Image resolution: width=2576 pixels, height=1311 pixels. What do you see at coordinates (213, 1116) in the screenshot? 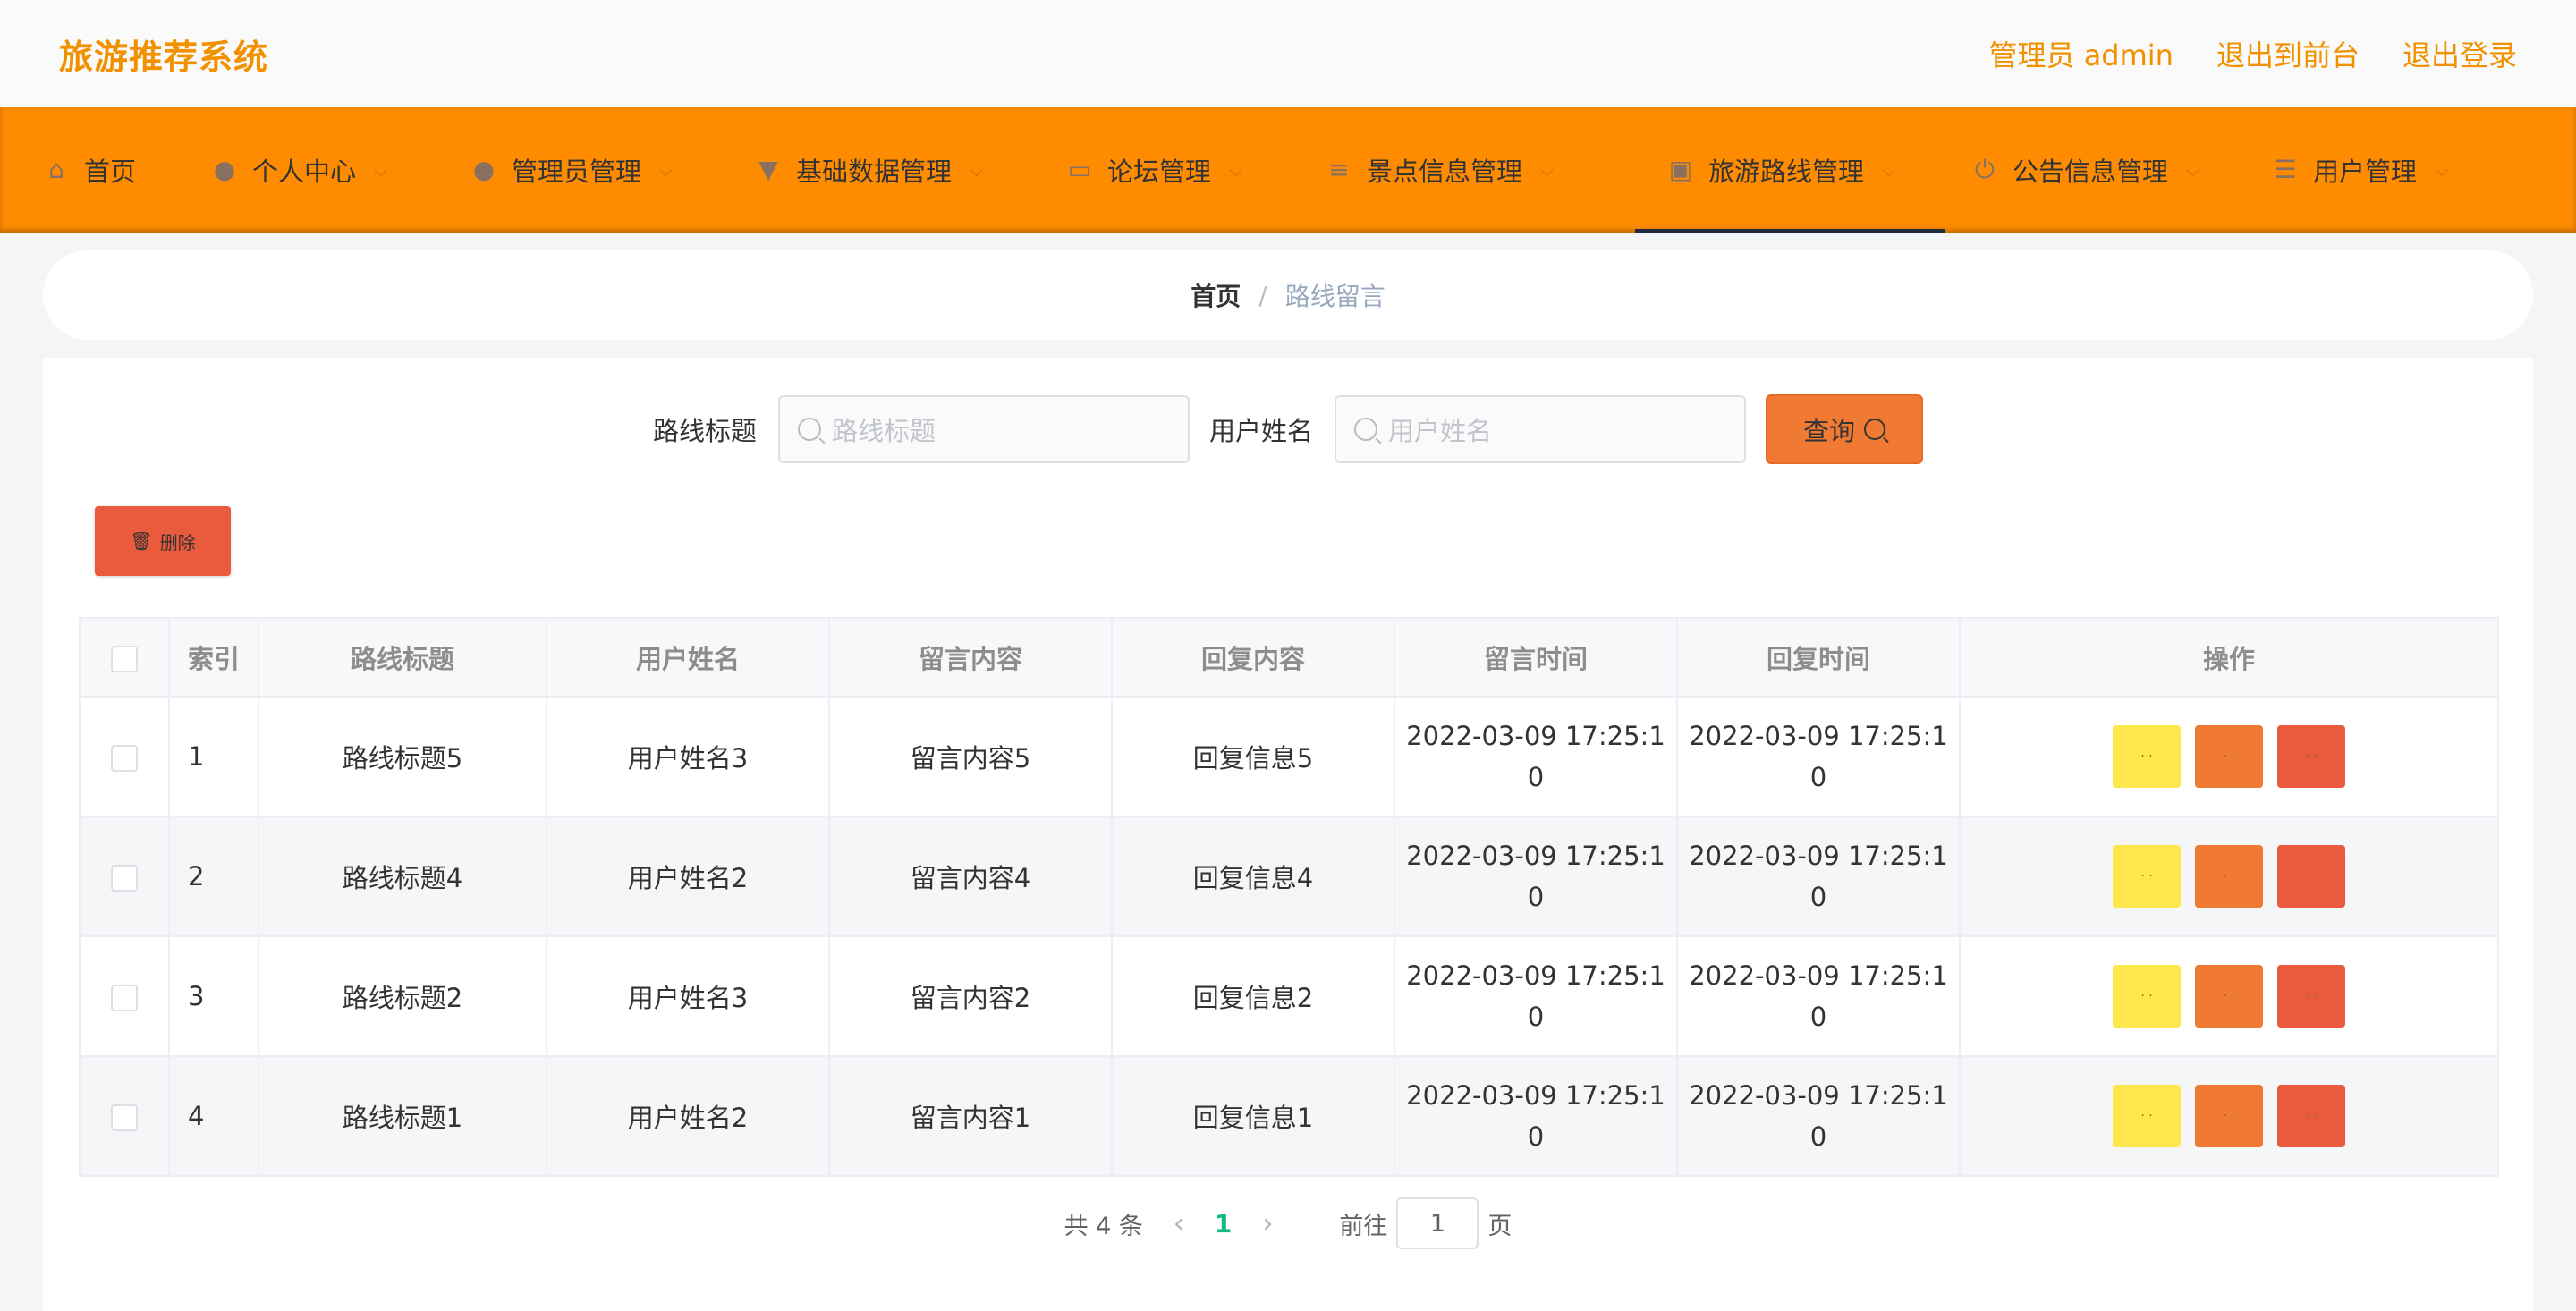
I see `cell-index: 4` at bounding box center [213, 1116].